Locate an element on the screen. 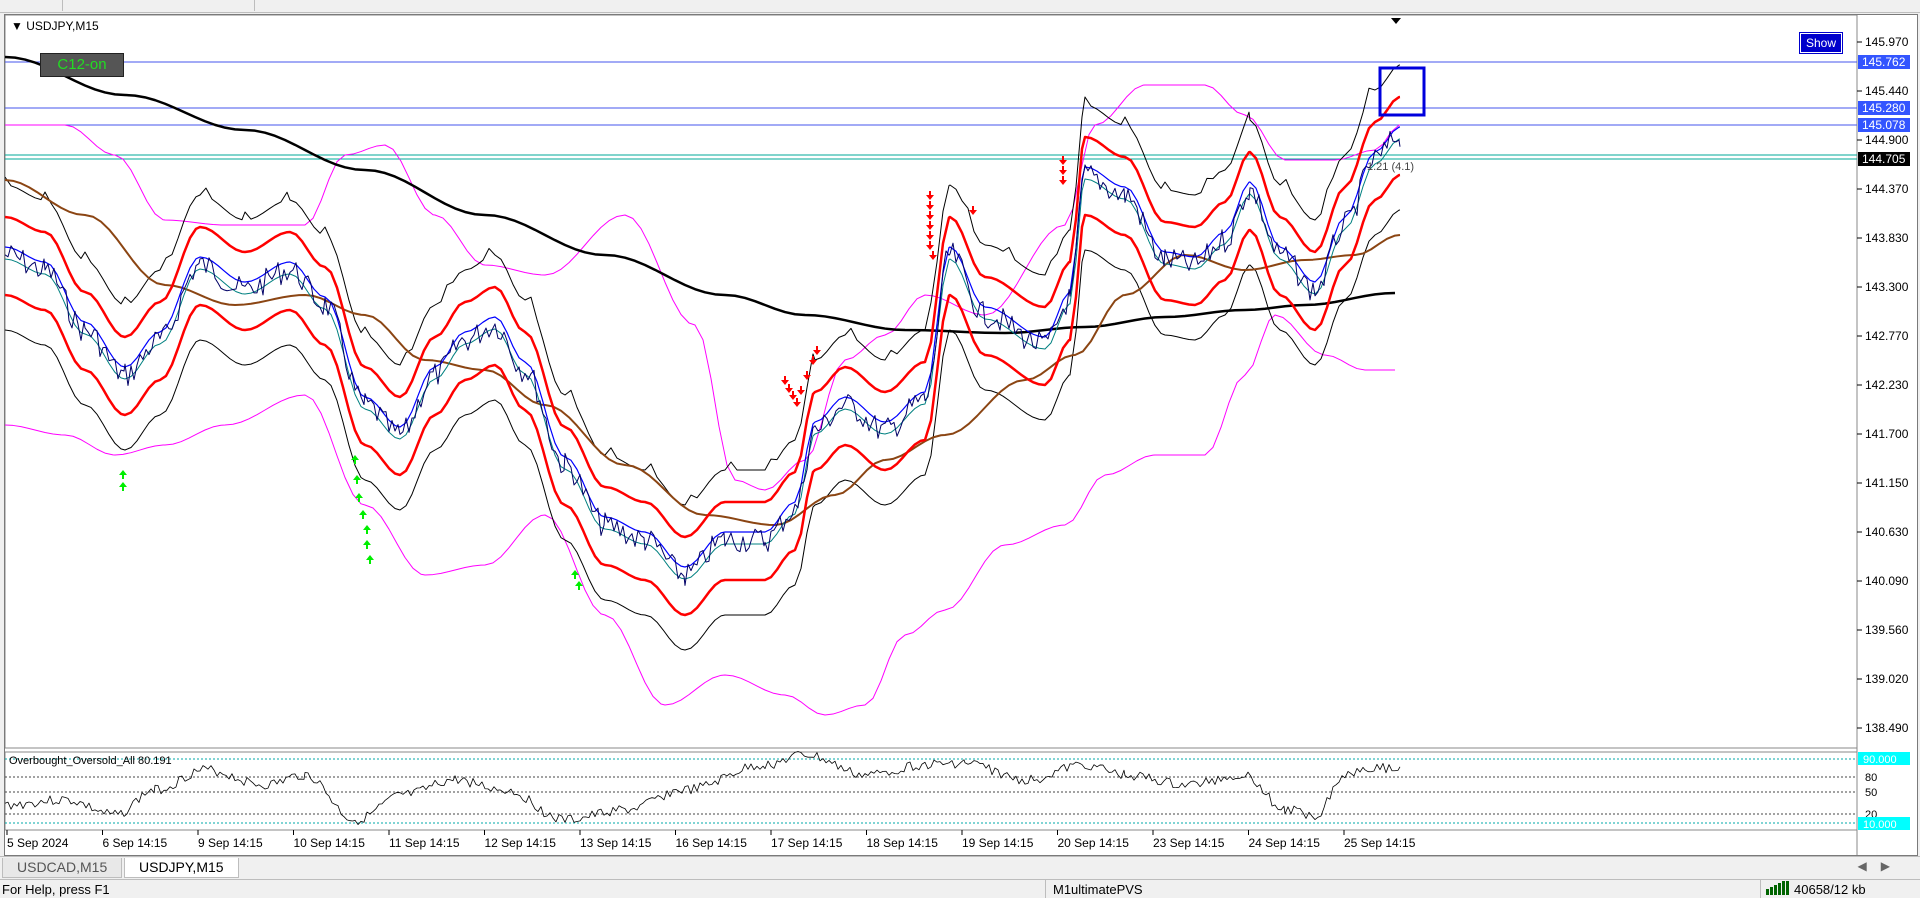 The width and height of the screenshot is (1920, 898). price-tick-label: 142.230 is located at coordinates (1887, 385).